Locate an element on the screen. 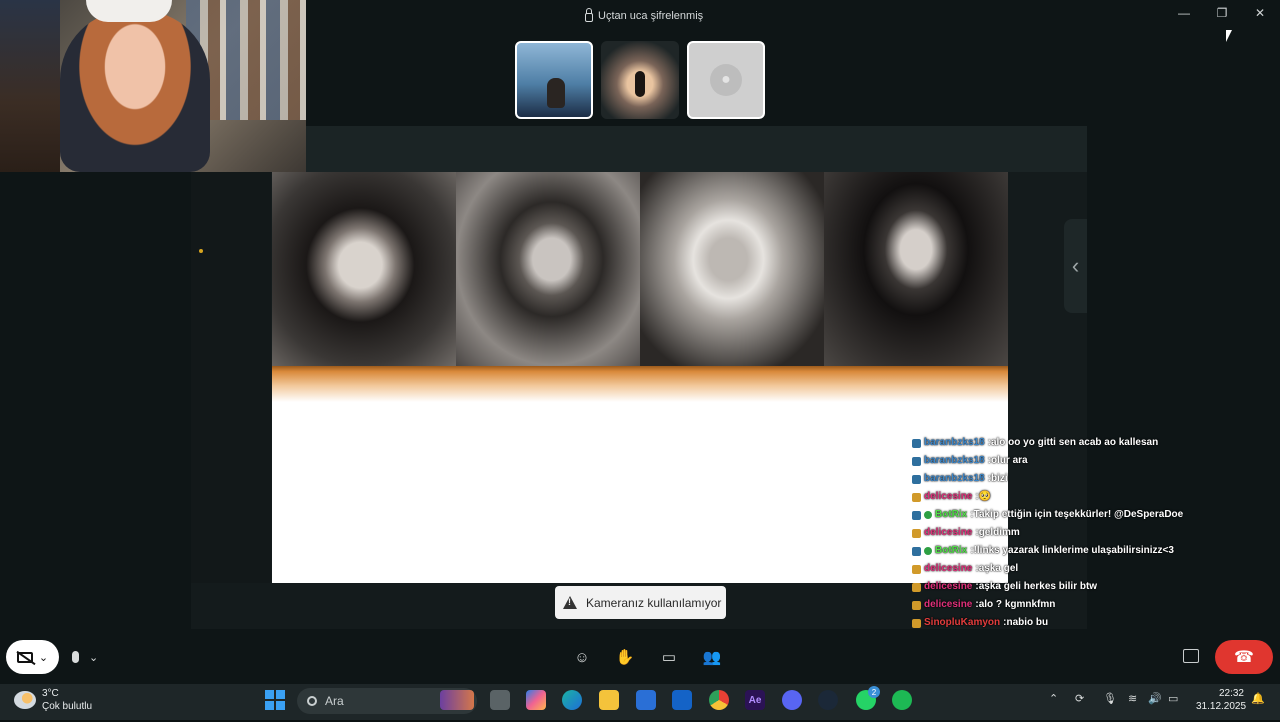 This screenshot has height=722, width=1280. close-icon: ✕ is located at coordinates (1260, 13).